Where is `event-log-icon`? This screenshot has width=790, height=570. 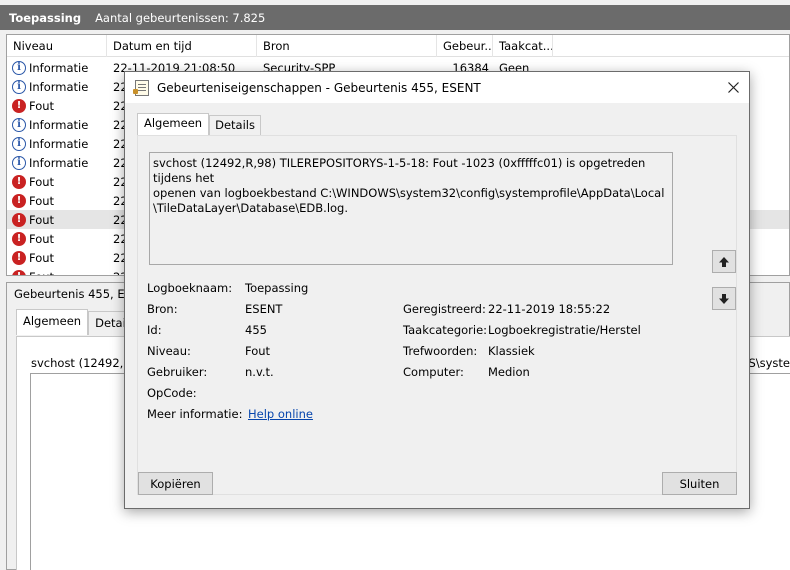 event-log-icon is located at coordinates (141, 87).